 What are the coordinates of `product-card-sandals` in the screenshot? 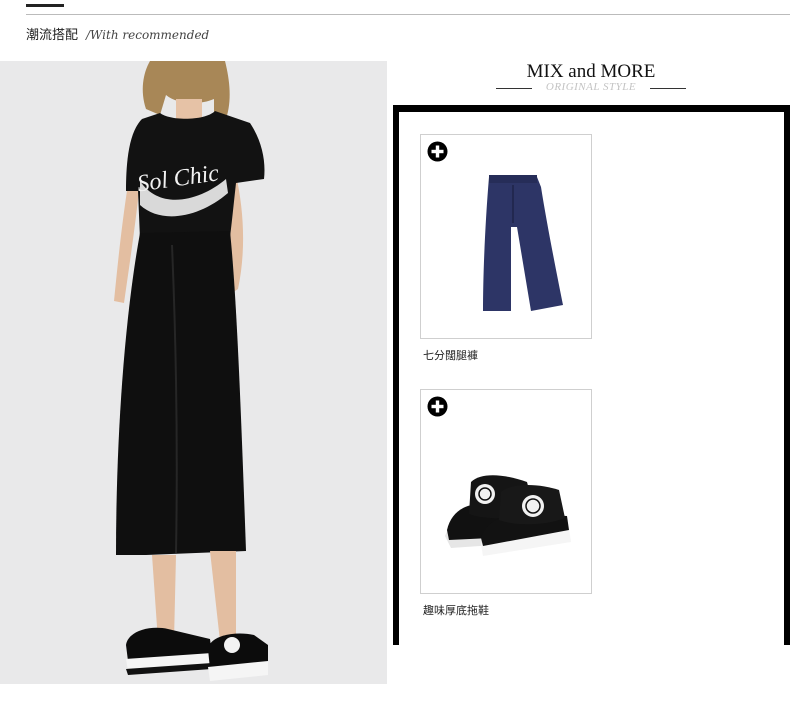 It's located at (506, 491).